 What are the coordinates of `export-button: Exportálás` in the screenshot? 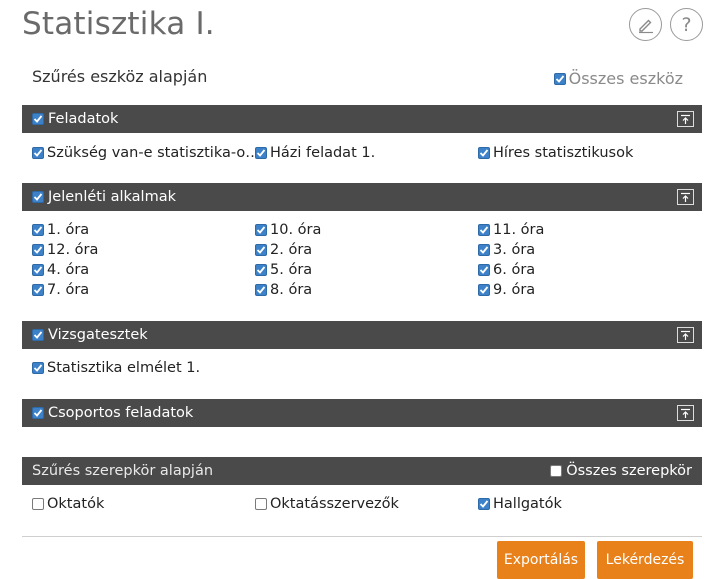 It's located at (541, 560).